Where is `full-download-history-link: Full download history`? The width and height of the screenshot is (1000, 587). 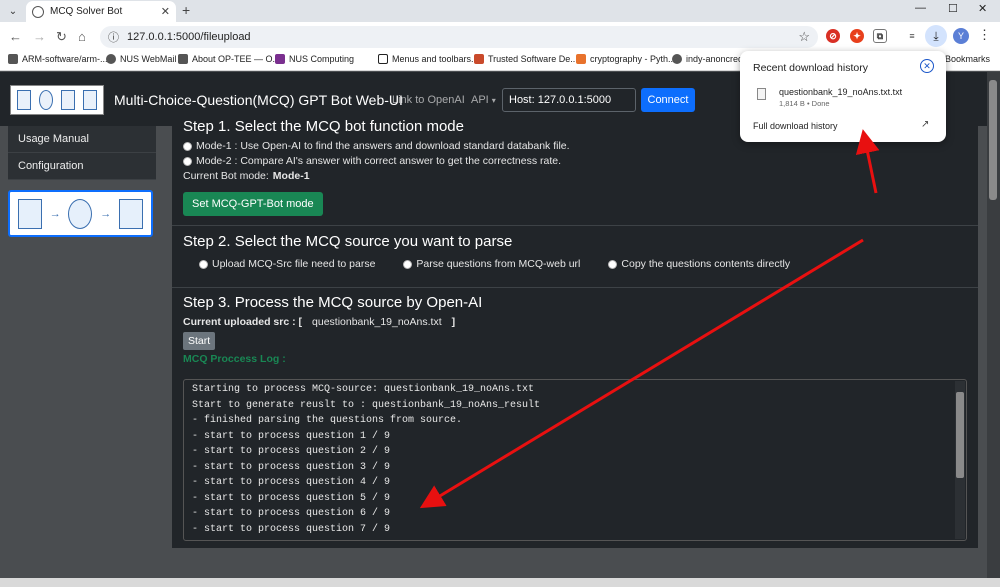 full-download-history-link: Full download history is located at coordinates (795, 126).